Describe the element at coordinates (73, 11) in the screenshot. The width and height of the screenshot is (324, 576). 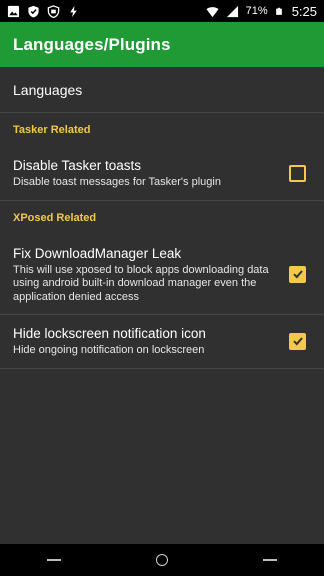
I see `charging-bolt-icon` at that location.